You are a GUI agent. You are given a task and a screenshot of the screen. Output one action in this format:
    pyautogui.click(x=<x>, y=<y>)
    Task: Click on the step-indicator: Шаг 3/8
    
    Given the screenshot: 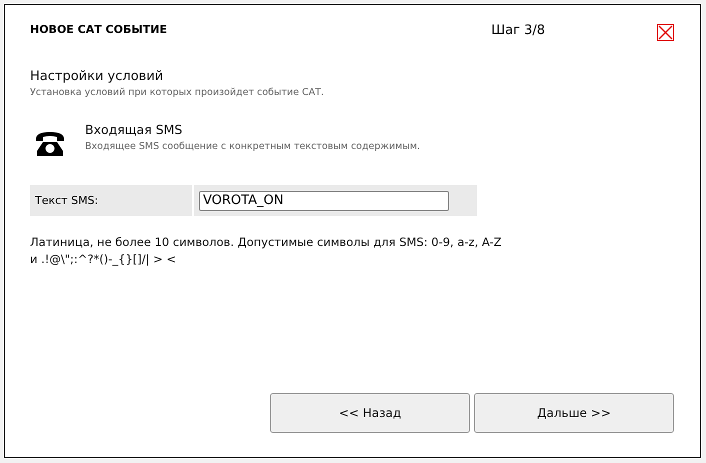 What is the action you would take?
    pyautogui.click(x=518, y=30)
    